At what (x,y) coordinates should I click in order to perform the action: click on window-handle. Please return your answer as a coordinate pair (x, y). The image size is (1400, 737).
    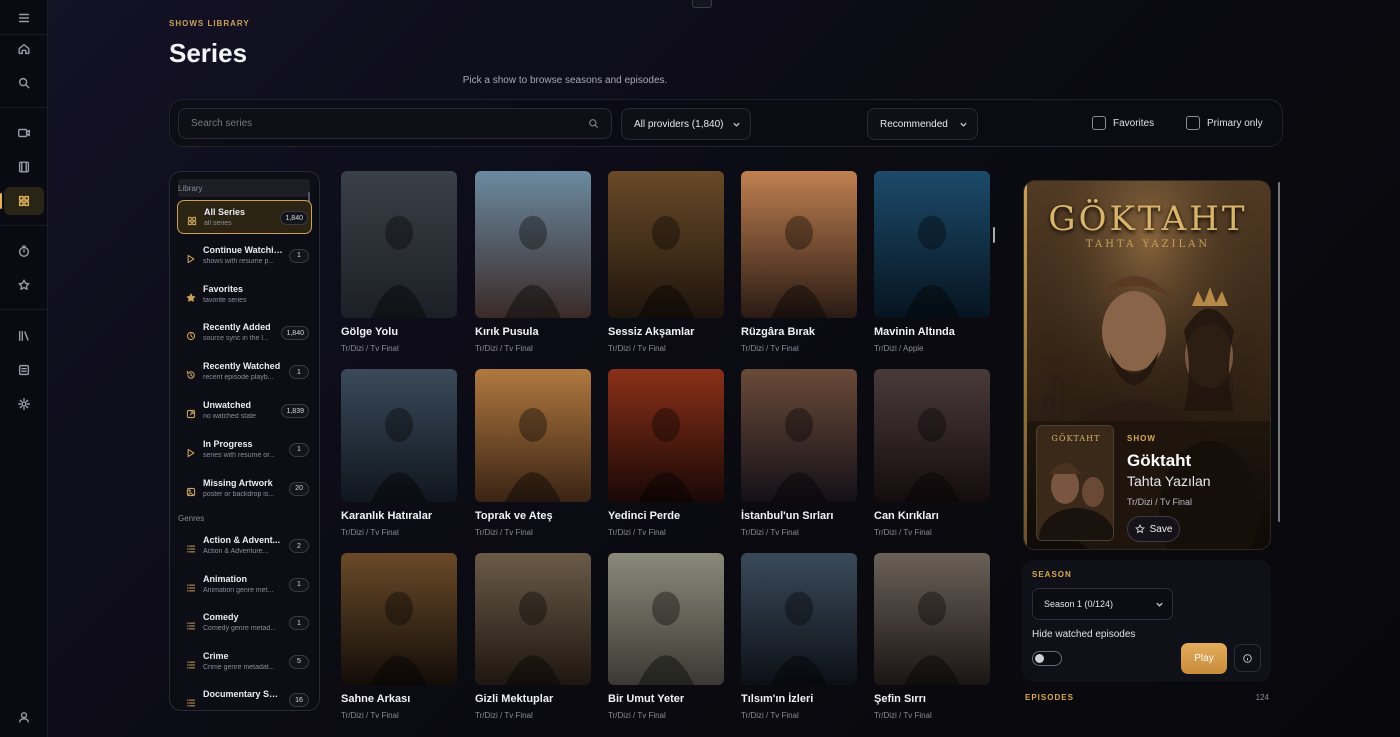
    Looking at the image, I should click on (702, 4).